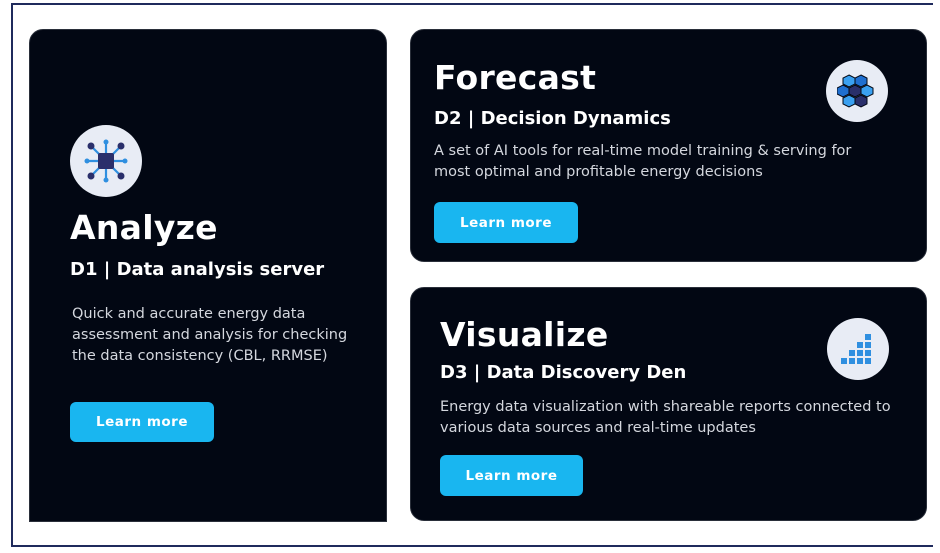 Image resolution: width=940 pixels, height=553 pixels. What do you see at coordinates (142, 422) in the screenshot?
I see `analyze-learn-more-button: Learn more` at bounding box center [142, 422].